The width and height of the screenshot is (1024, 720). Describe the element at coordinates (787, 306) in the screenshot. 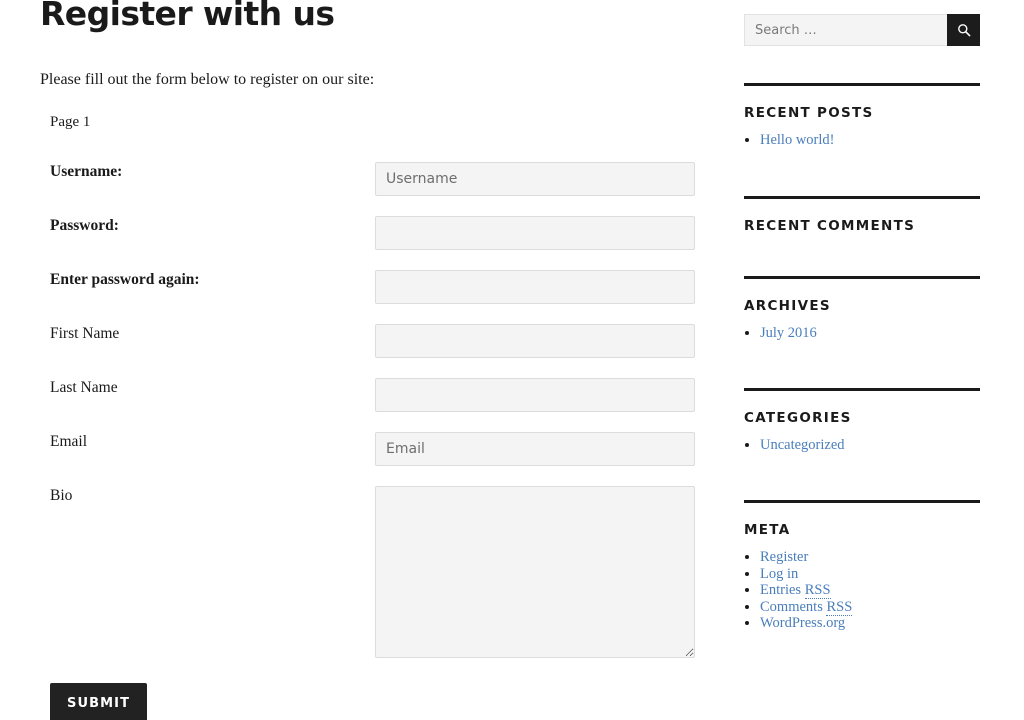

I see `widget-title-archives: Archives` at that location.